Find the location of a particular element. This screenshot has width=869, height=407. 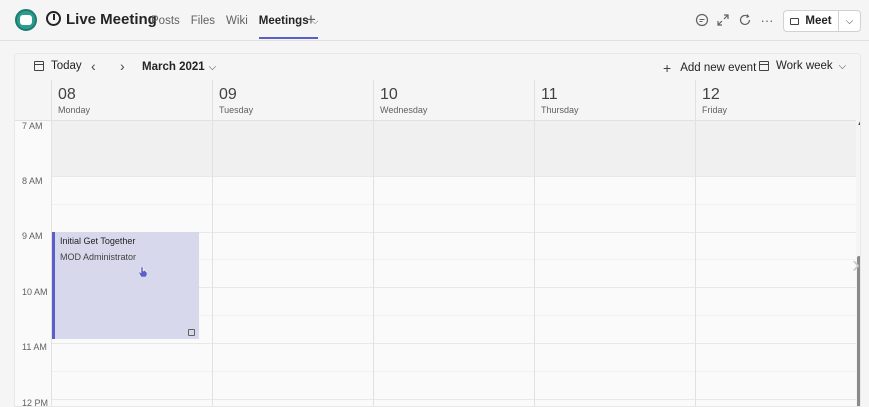

tab-label: Files is located at coordinates (203, 21).